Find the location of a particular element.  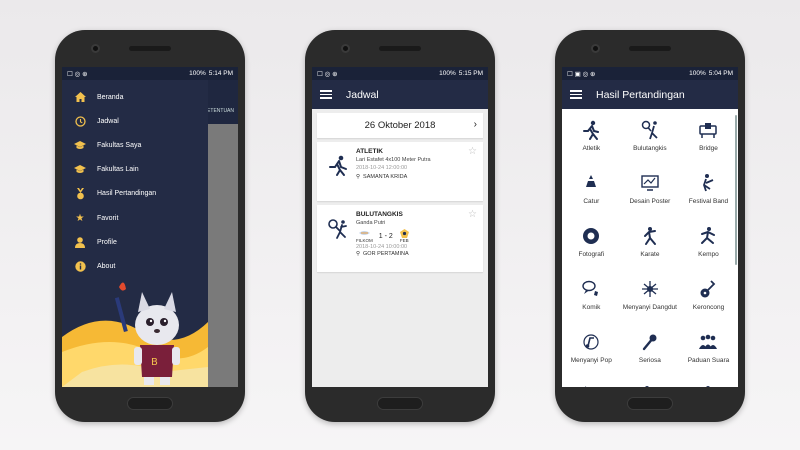

drawer-item-label: Fakultas Lain is located at coordinates (118, 170).